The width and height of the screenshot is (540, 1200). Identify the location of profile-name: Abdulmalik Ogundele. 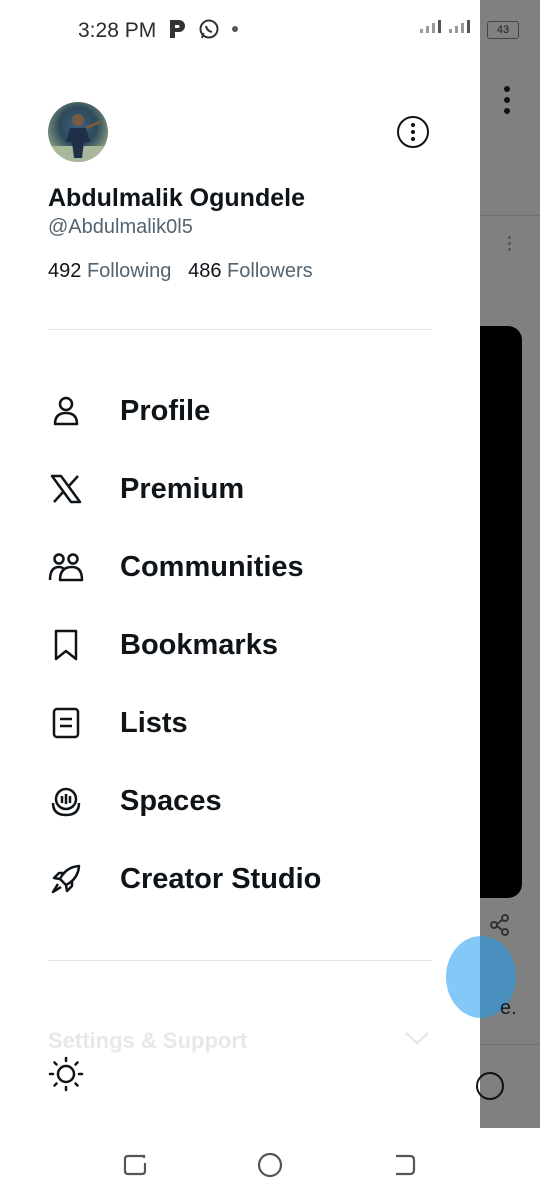
(176, 198).